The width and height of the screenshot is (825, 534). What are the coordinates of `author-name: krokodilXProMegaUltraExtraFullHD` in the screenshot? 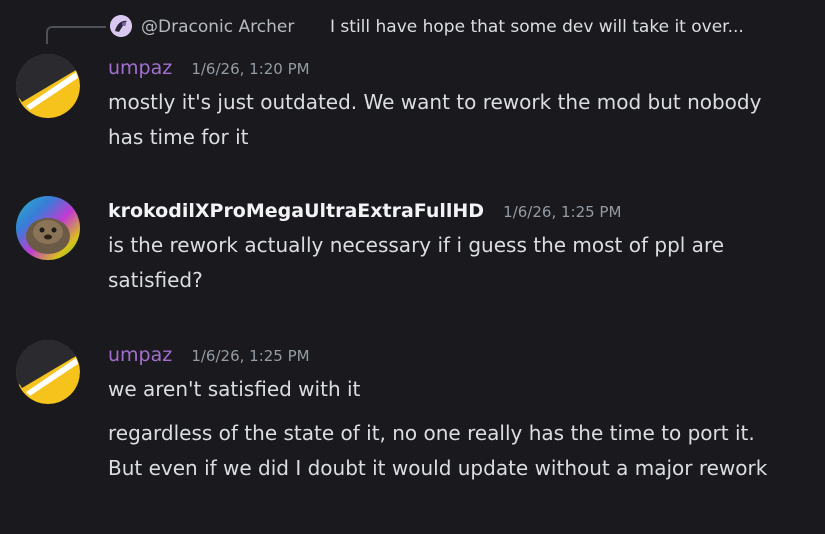 It's located at (296, 211).